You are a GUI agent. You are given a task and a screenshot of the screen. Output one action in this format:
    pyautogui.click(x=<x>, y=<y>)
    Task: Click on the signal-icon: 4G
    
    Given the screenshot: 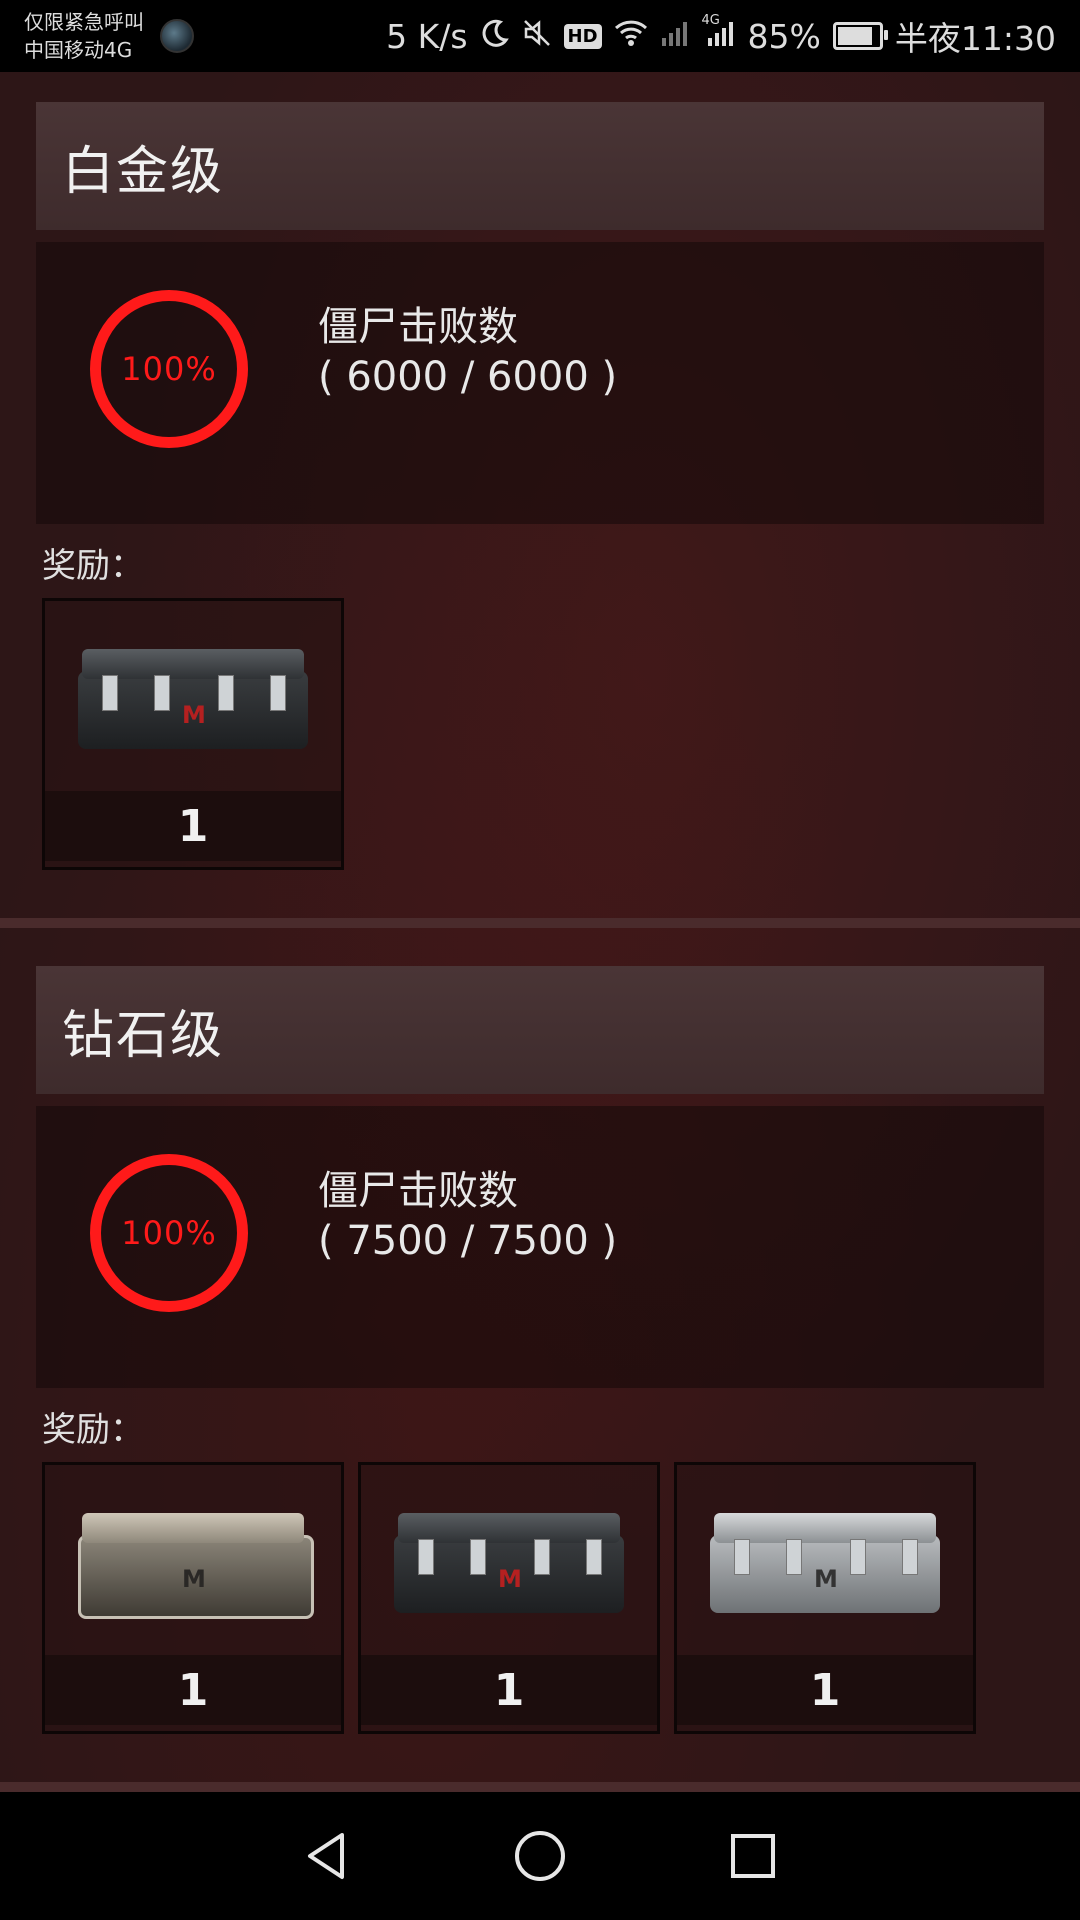 What is the action you would take?
    pyautogui.click(x=719, y=34)
    